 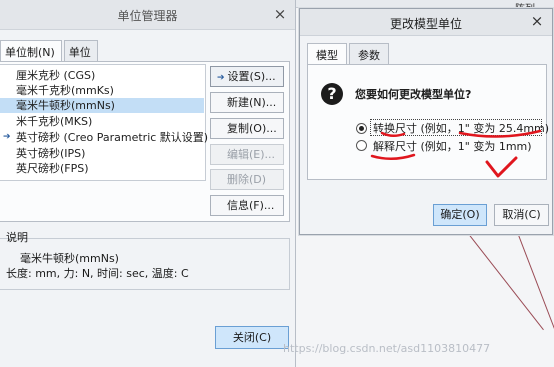 I want to click on watermark-text: https://blog.csdn.net/asd1103810477, so click(x=387, y=348).